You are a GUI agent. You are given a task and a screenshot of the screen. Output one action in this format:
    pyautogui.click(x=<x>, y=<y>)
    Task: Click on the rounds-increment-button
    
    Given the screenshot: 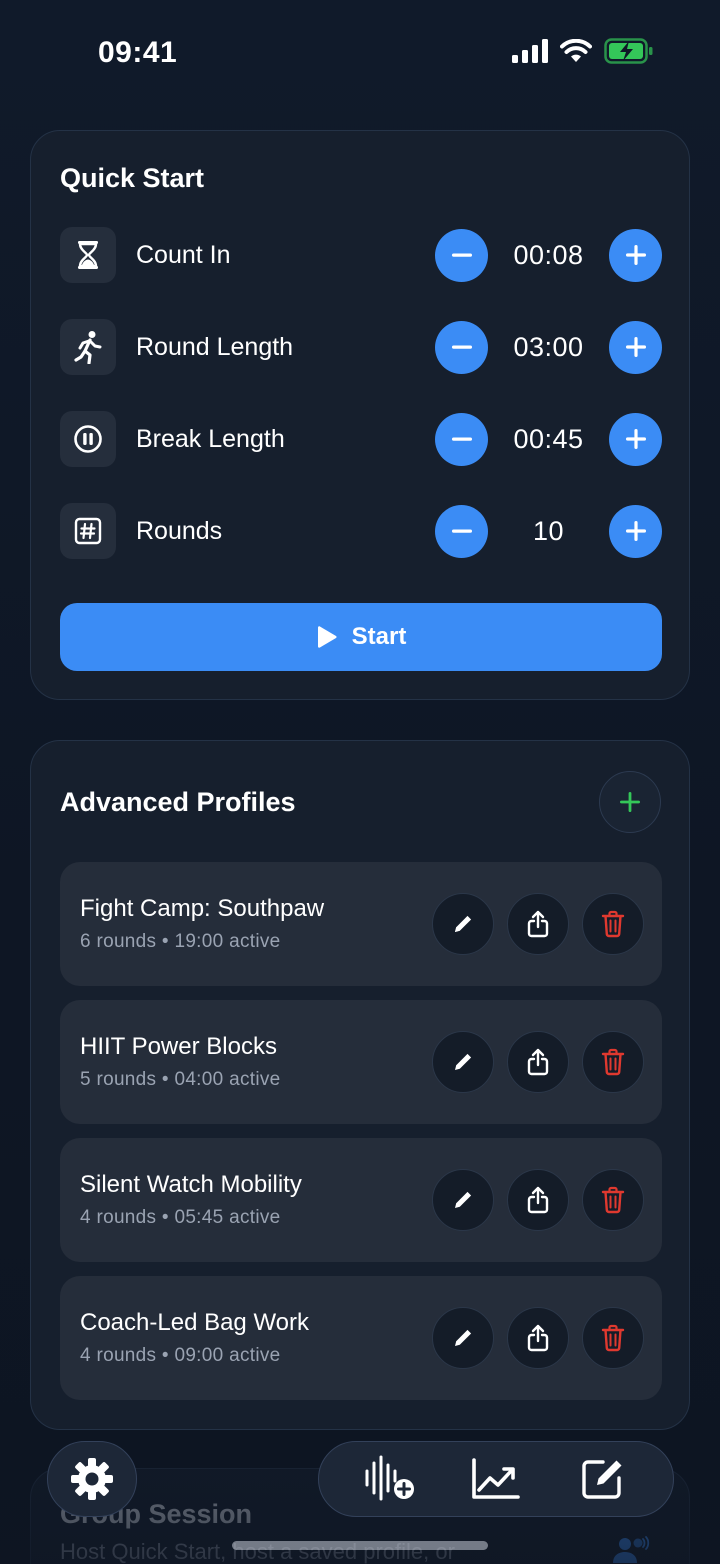 What is the action you would take?
    pyautogui.click(x=635, y=531)
    